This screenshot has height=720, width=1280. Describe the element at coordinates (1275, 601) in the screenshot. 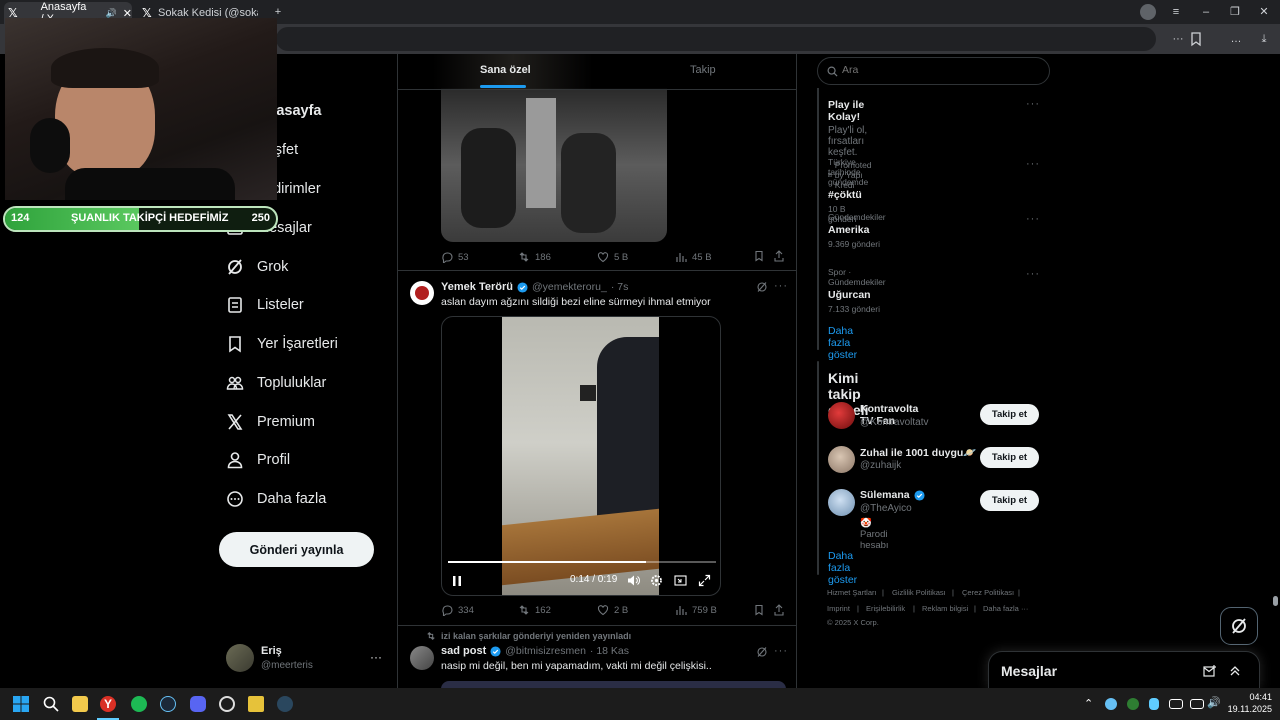

I see `scrollbar-thumb` at that location.